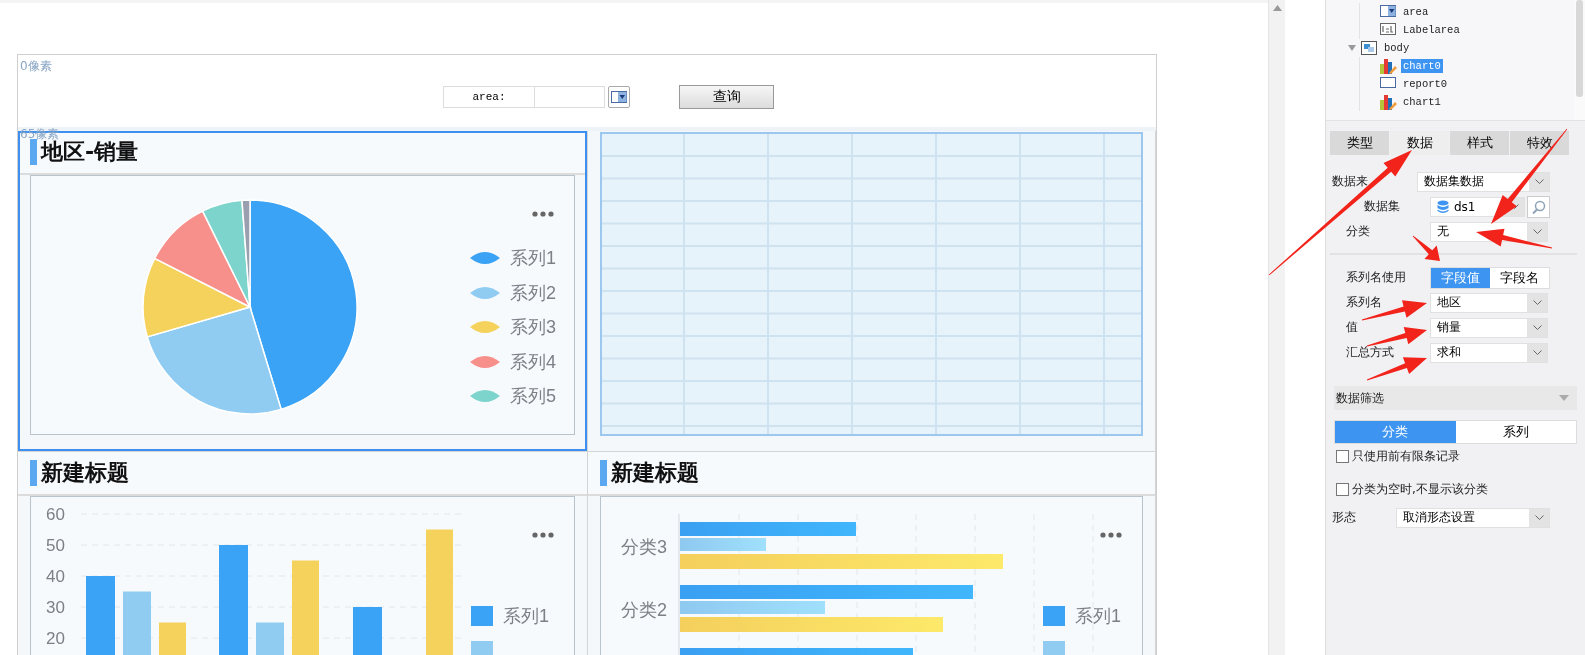  I want to click on dropdown-widget-icon, so click(1388, 12).